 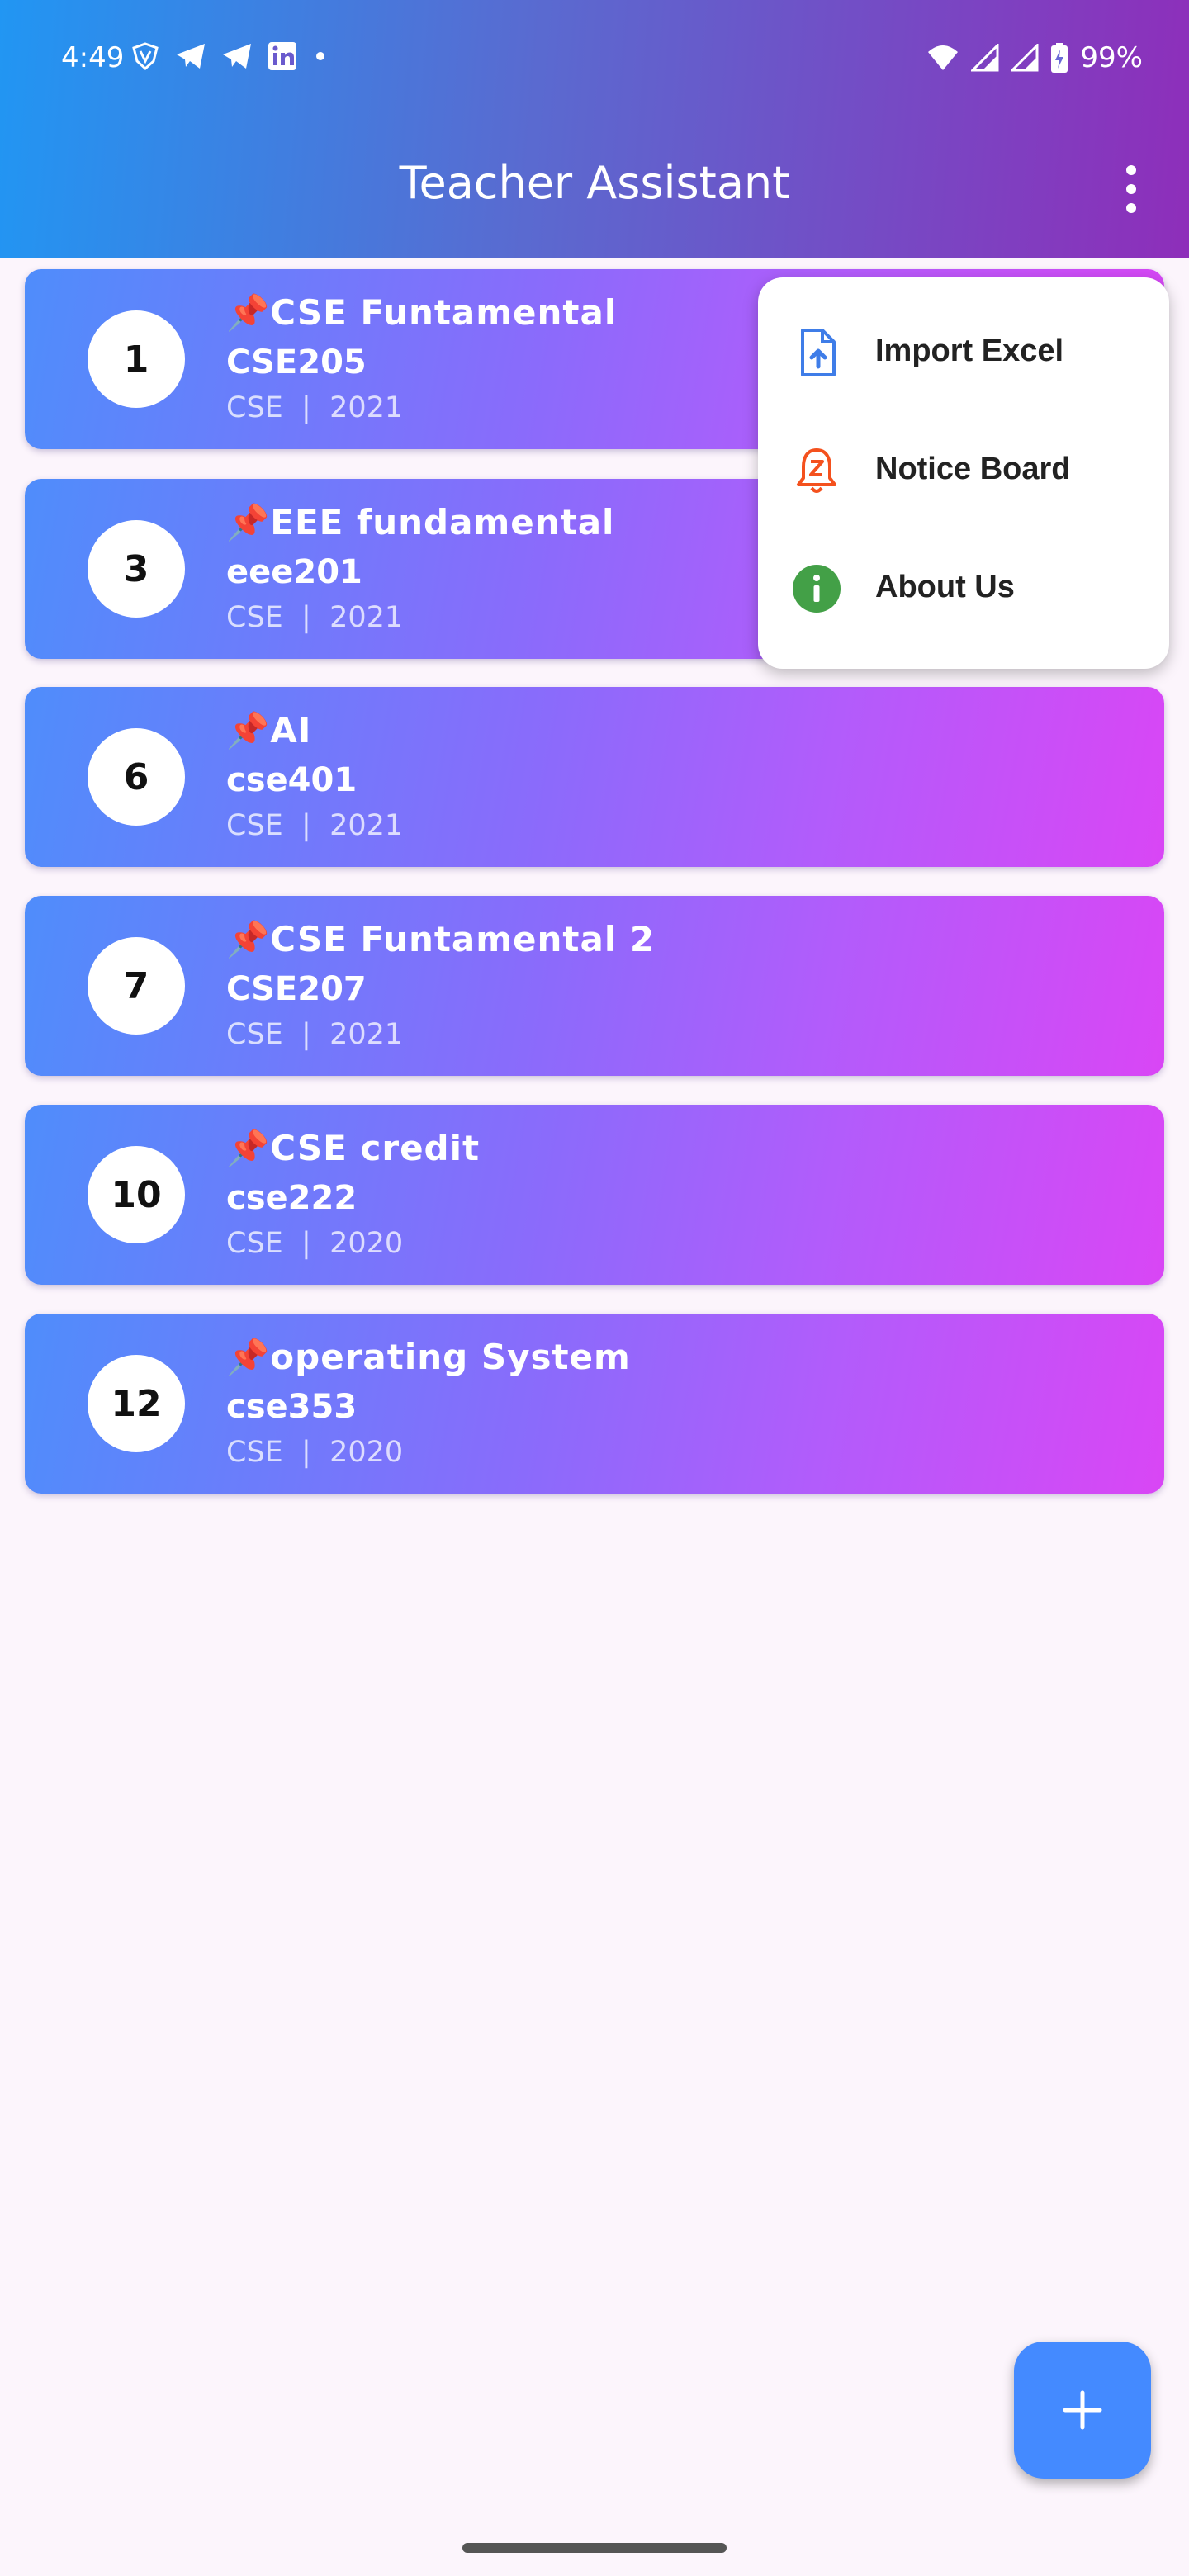 I want to click on course-code: cse353, so click(x=292, y=1407).